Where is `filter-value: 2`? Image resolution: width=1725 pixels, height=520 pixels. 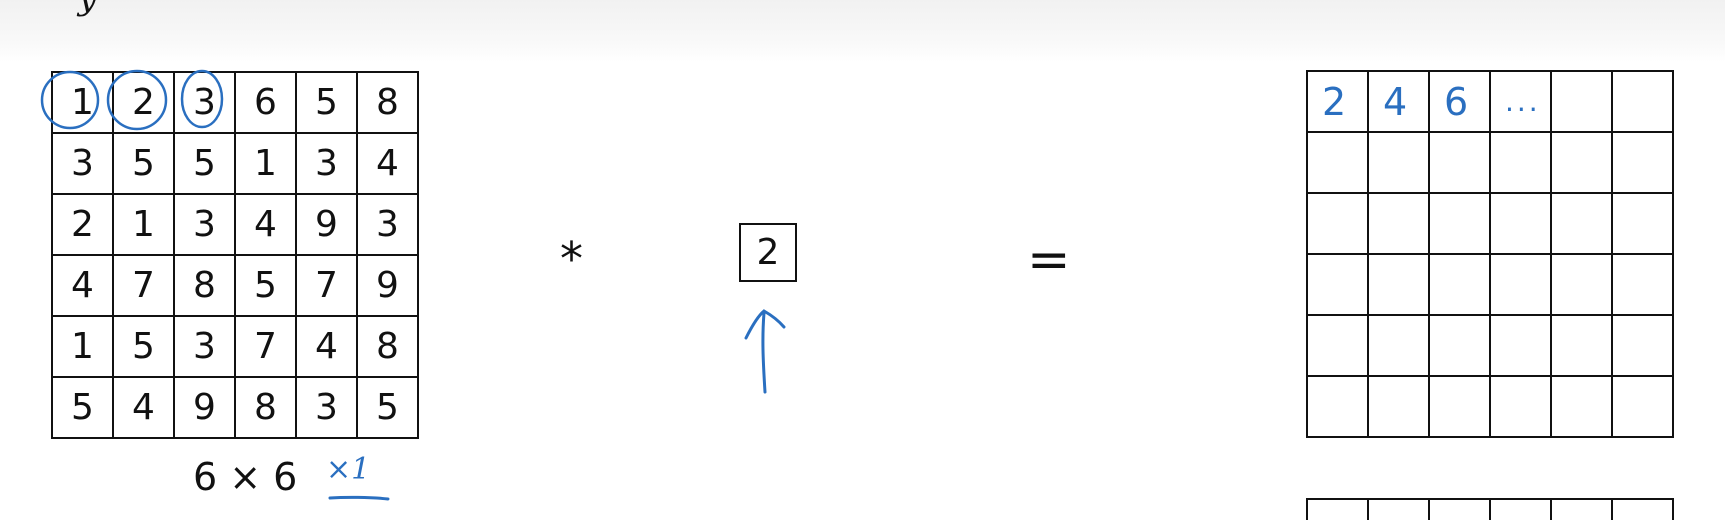 filter-value: 2 is located at coordinates (768, 252).